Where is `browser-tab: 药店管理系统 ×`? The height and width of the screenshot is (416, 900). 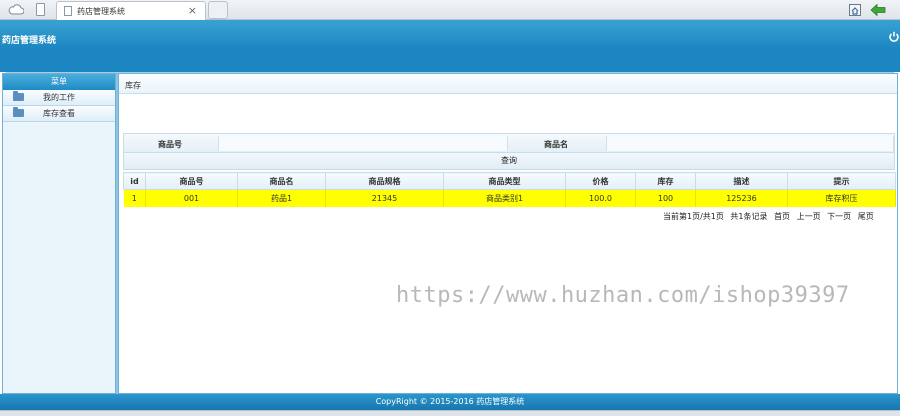
browser-tab: 药店管理系统 × is located at coordinates (131, 10).